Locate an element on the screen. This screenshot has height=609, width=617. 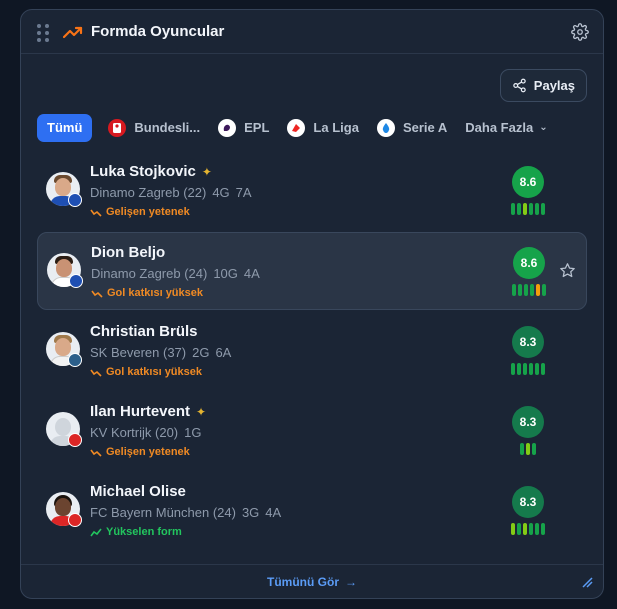
player-tag-text: Yükselen form is located at coordinates (144, 532).